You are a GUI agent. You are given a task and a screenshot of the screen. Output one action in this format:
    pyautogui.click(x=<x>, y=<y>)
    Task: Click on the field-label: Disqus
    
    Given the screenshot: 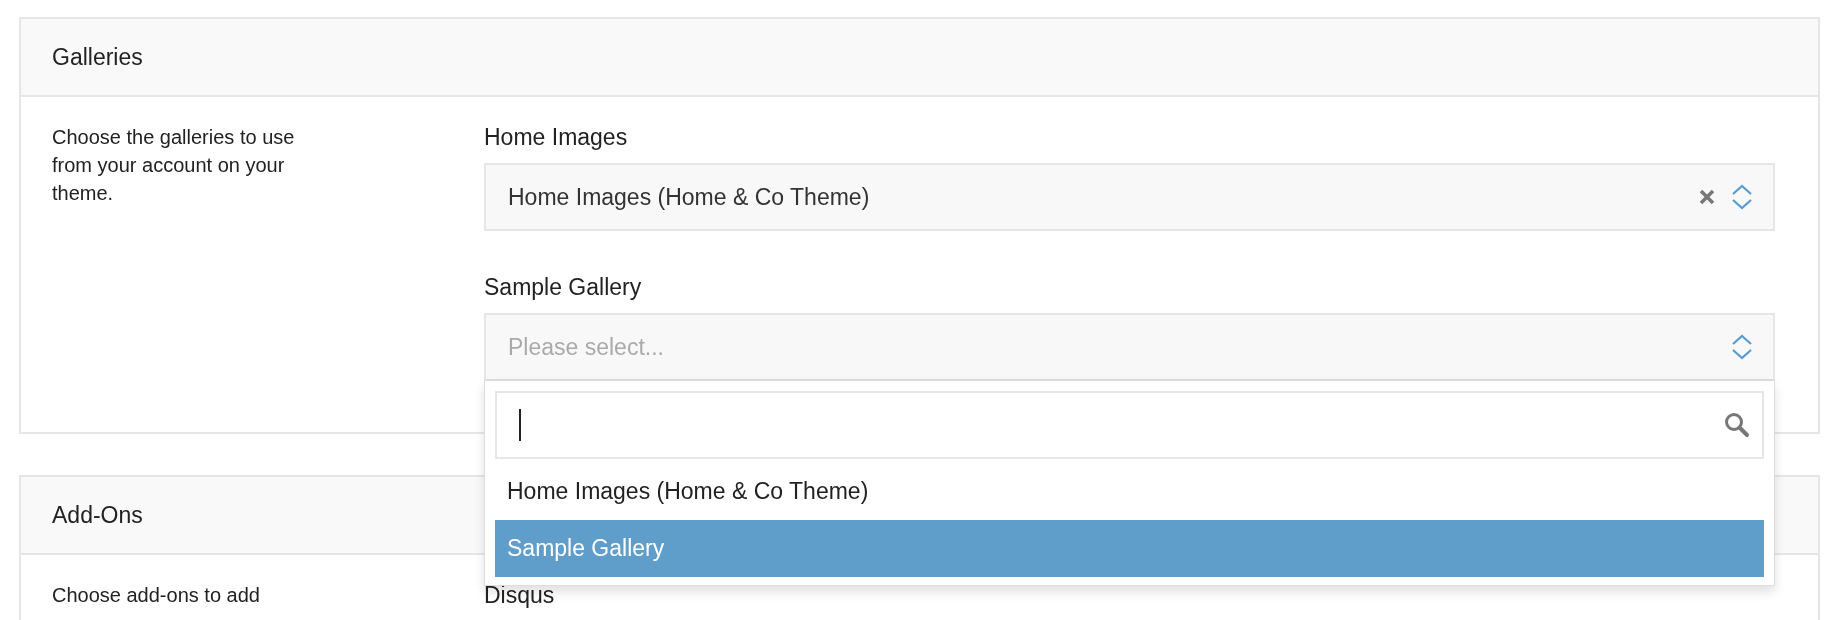 What is the action you would take?
    pyautogui.click(x=520, y=595)
    